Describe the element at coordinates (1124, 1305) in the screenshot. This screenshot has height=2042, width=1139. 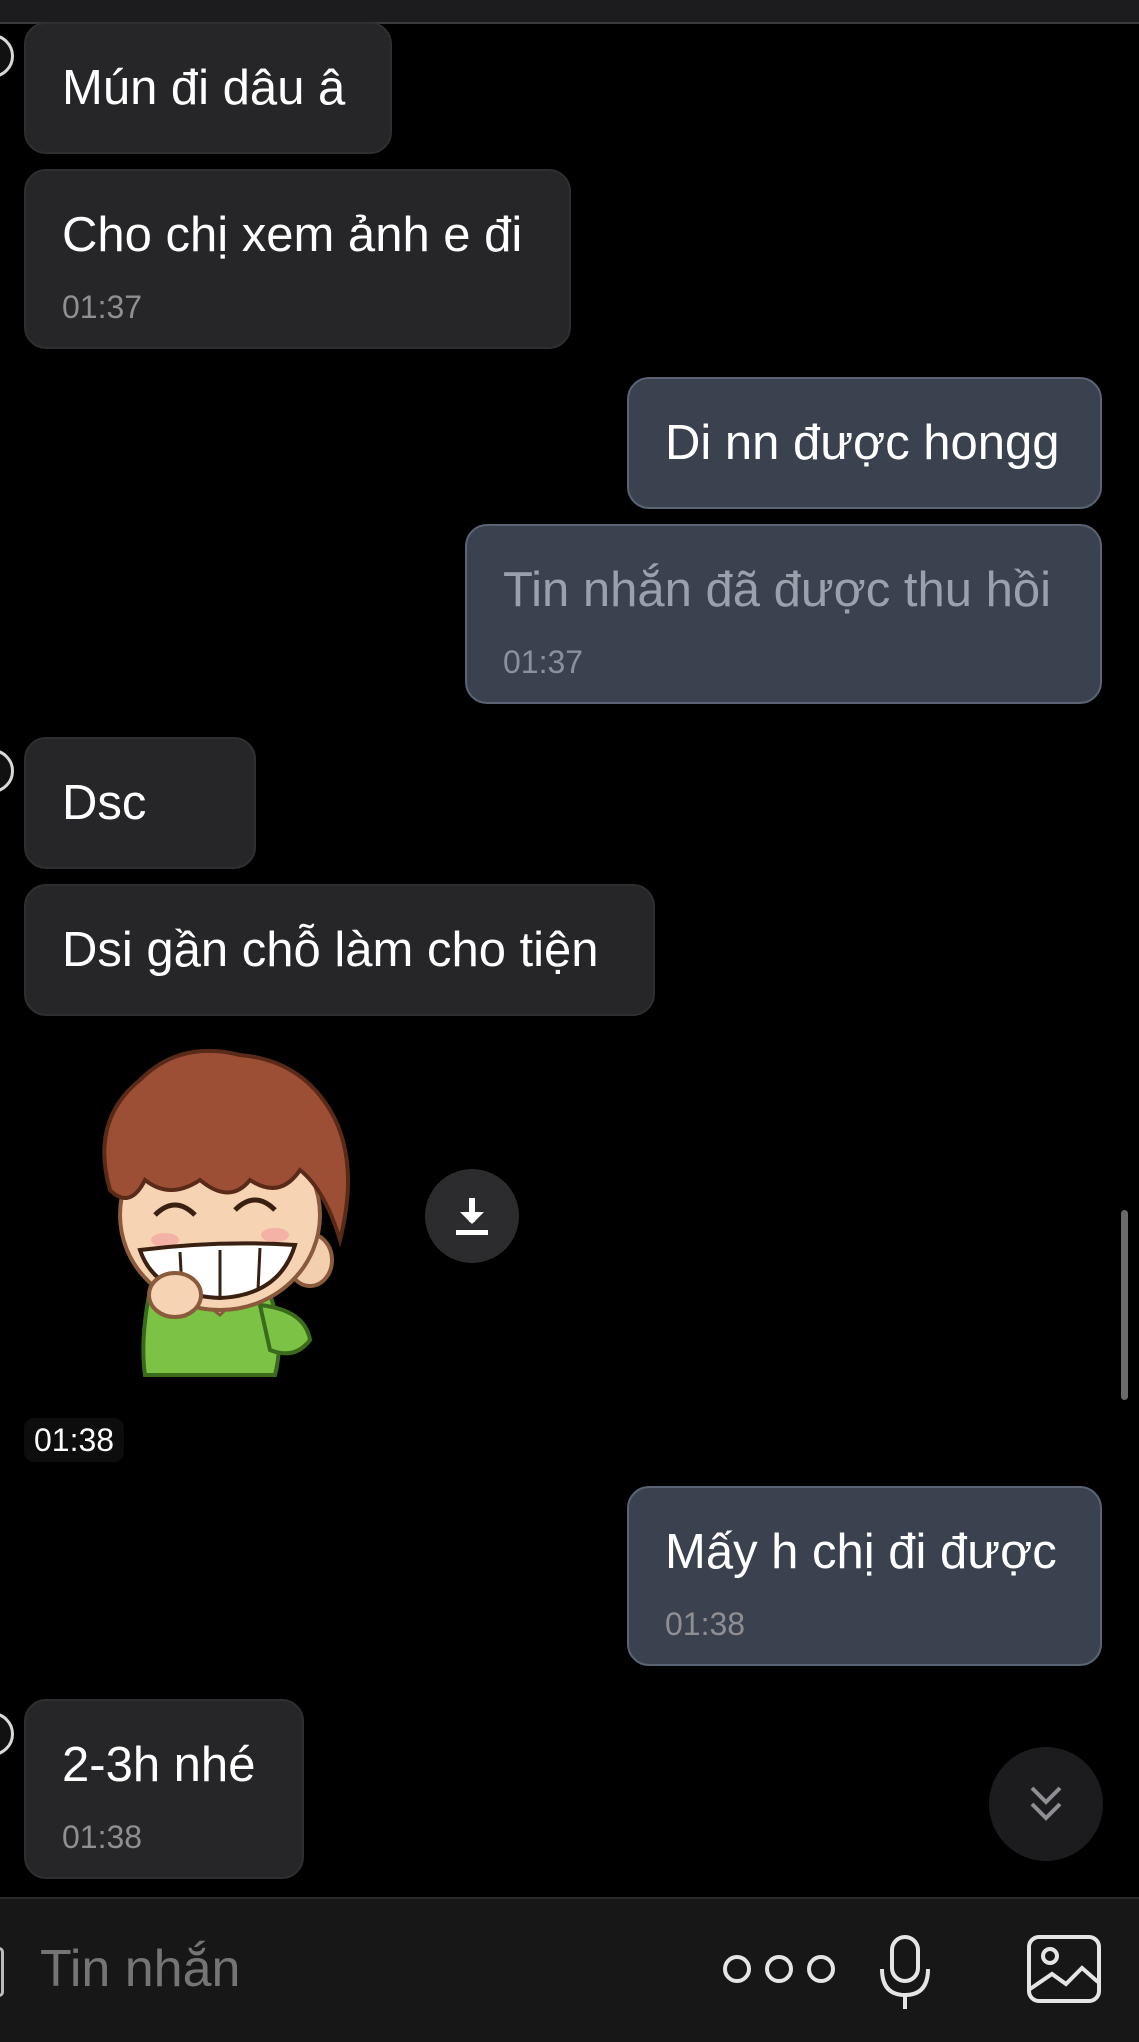
I see `scrollbar` at that location.